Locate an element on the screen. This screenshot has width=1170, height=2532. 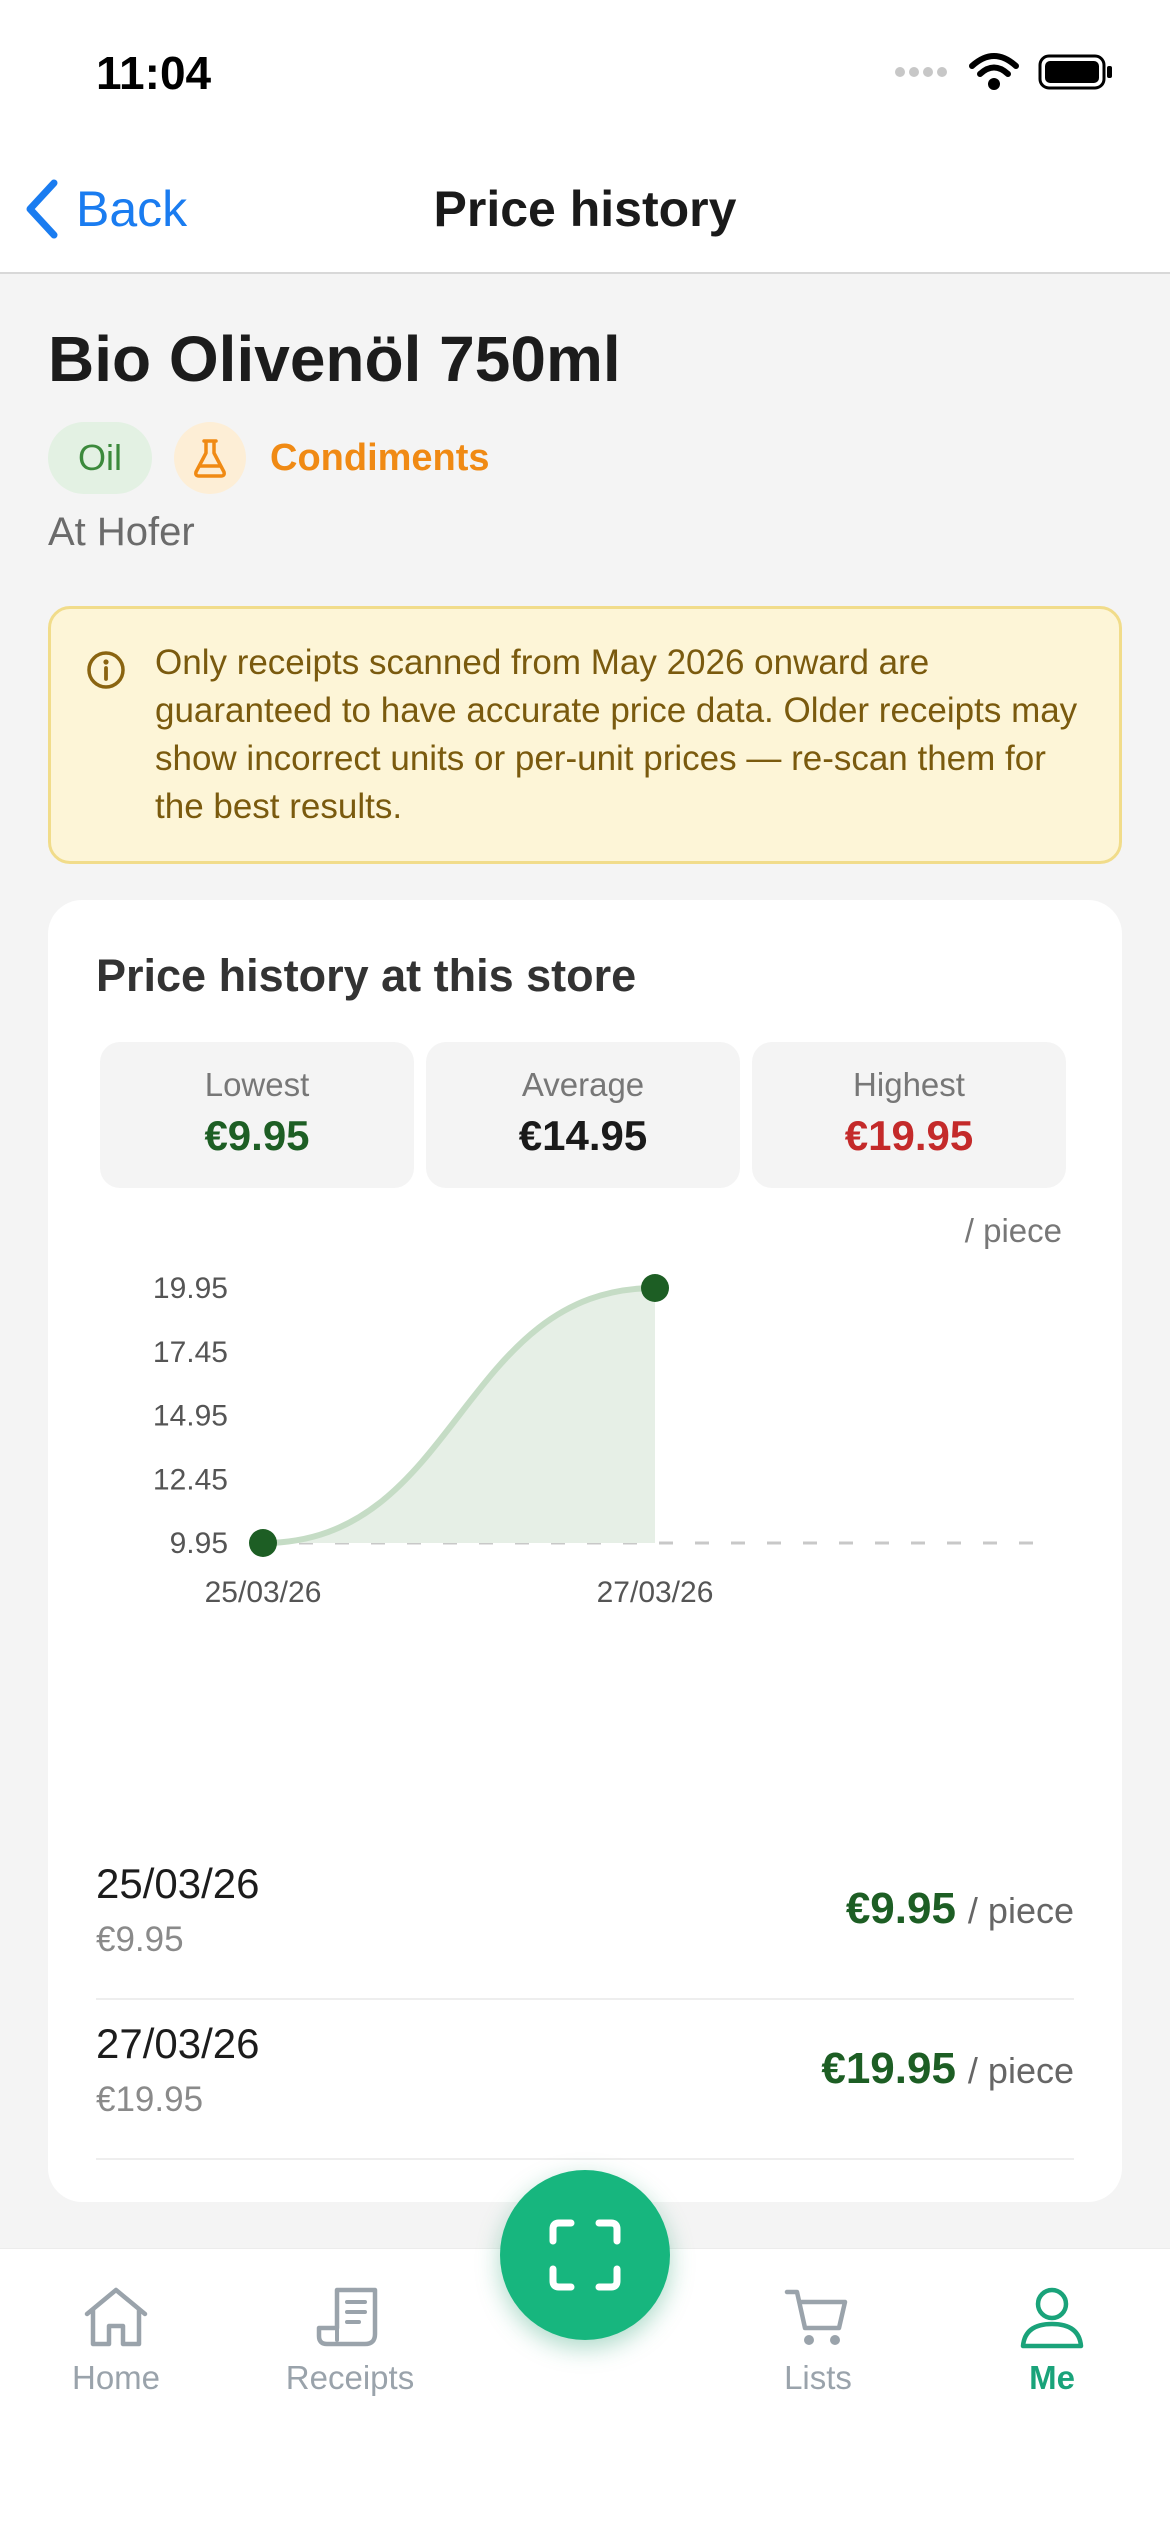
flask-icon is located at coordinates (210, 458).